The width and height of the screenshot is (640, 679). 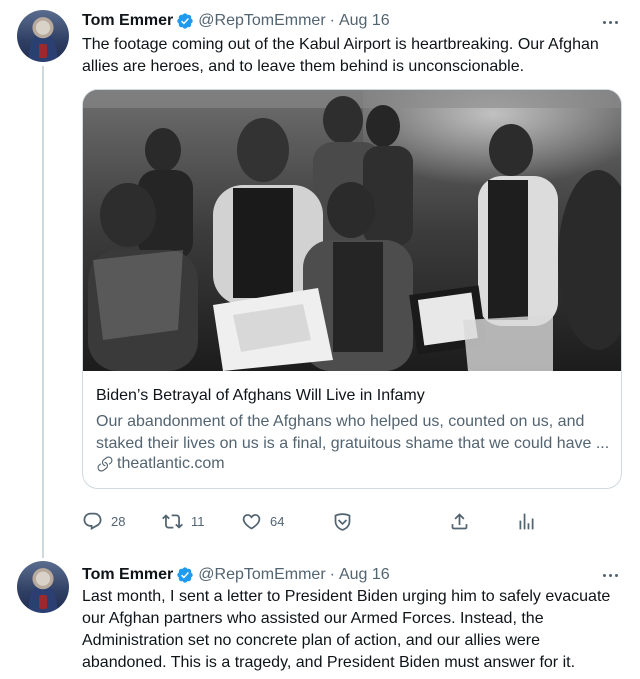 What do you see at coordinates (312, 521) in the screenshot?
I see `tweet-actions: 28 11 64` at bounding box center [312, 521].